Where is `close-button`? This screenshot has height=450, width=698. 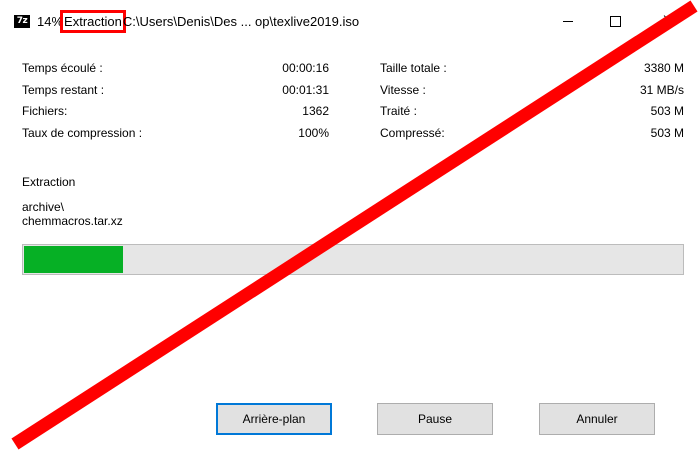 close-button is located at coordinates (669, 21).